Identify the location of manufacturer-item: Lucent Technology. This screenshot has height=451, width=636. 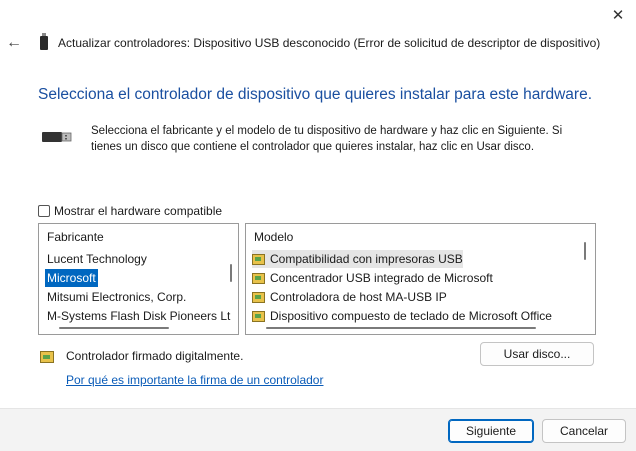
(97, 259).